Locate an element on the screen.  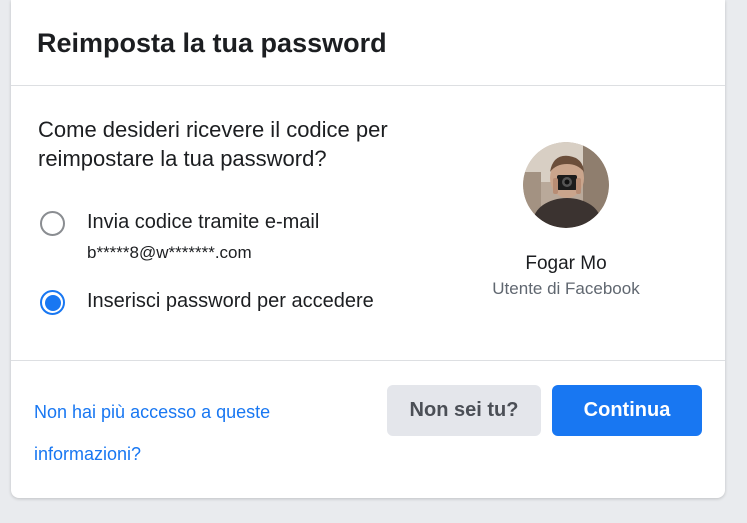
enter-password-radio is located at coordinates (52, 302).